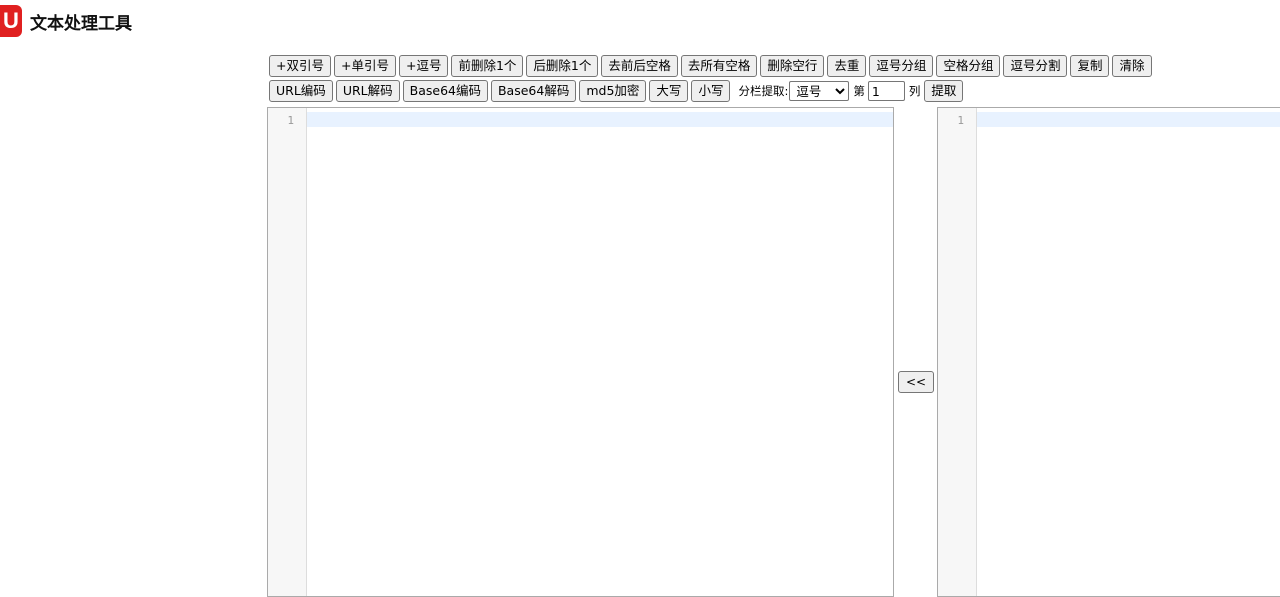  Describe the element at coordinates (847, 66) in the screenshot. I see `dedupe-button: 去重` at that location.